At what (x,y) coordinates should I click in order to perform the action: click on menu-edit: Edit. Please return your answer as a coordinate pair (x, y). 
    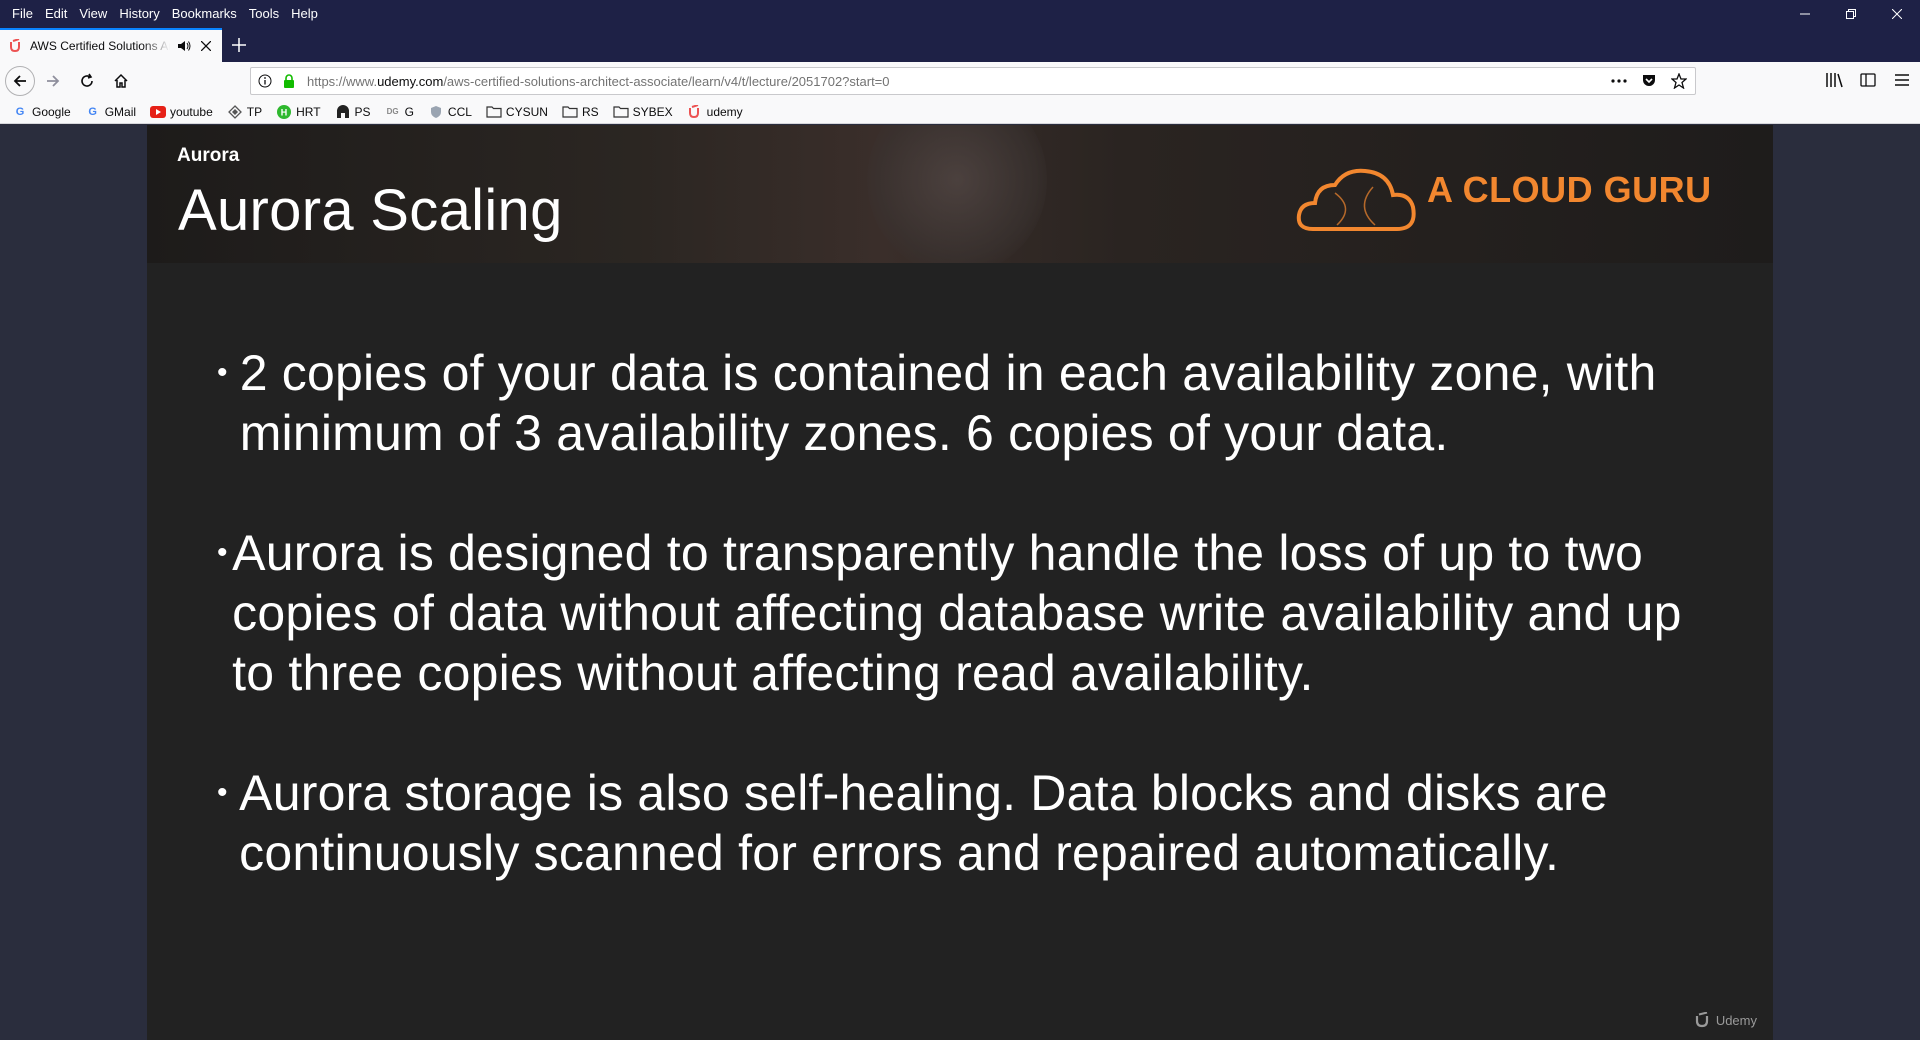
    Looking at the image, I should click on (56, 14).